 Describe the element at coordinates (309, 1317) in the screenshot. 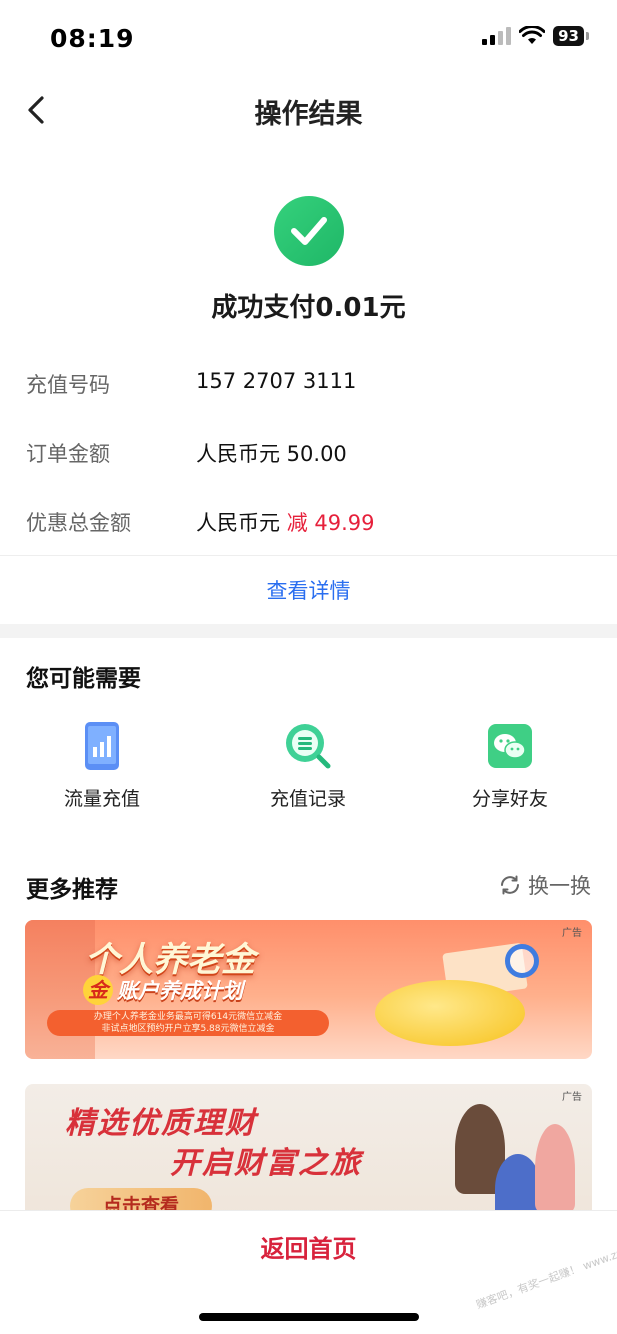

I see `home-indicator` at that location.